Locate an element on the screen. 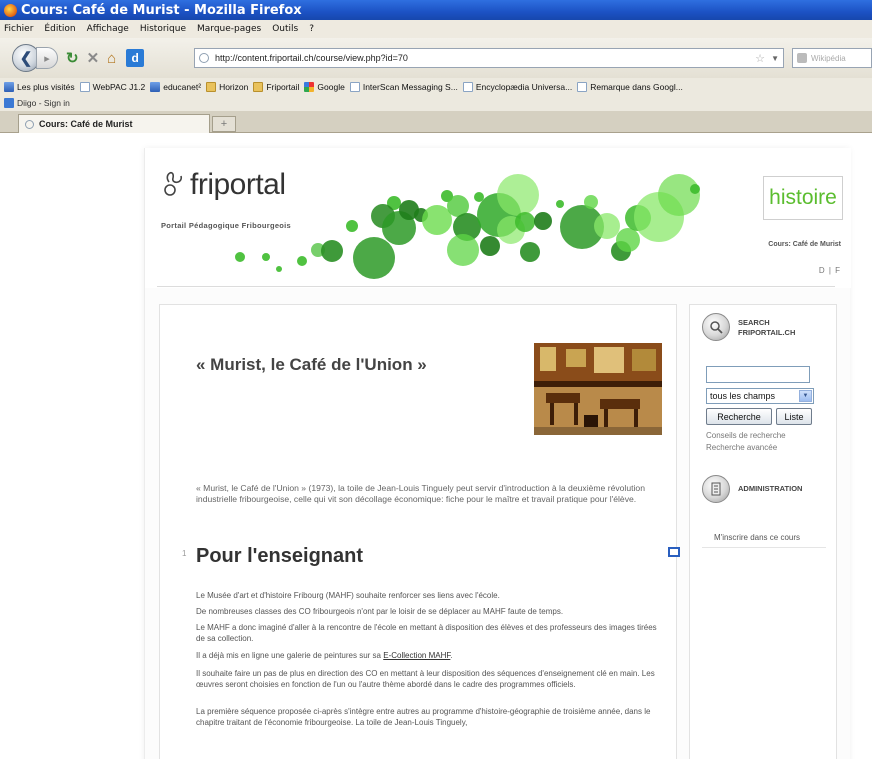 The height and width of the screenshot is (759, 872). painting-thumbnail is located at coordinates (598, 389).